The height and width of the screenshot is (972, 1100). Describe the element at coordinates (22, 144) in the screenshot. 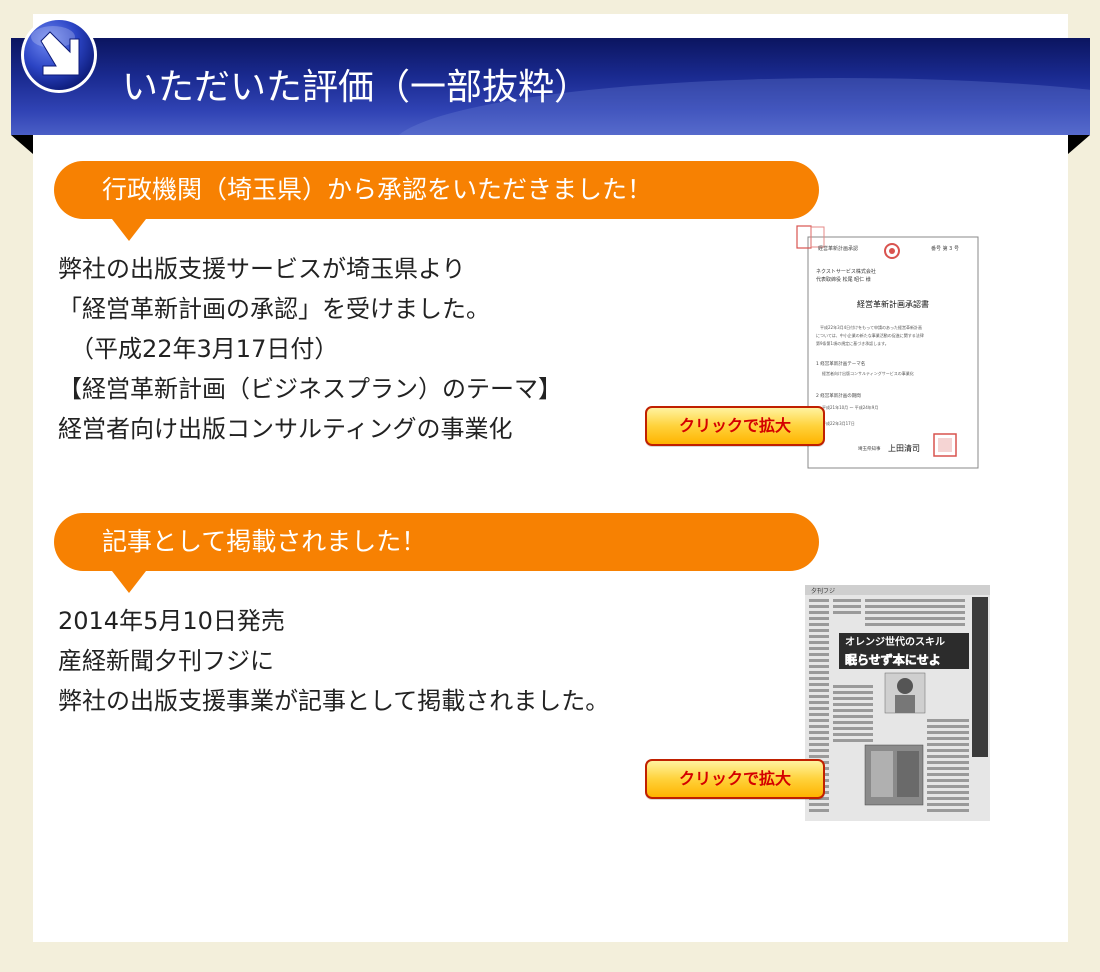

I see `ribbon-fold-left` at that location.